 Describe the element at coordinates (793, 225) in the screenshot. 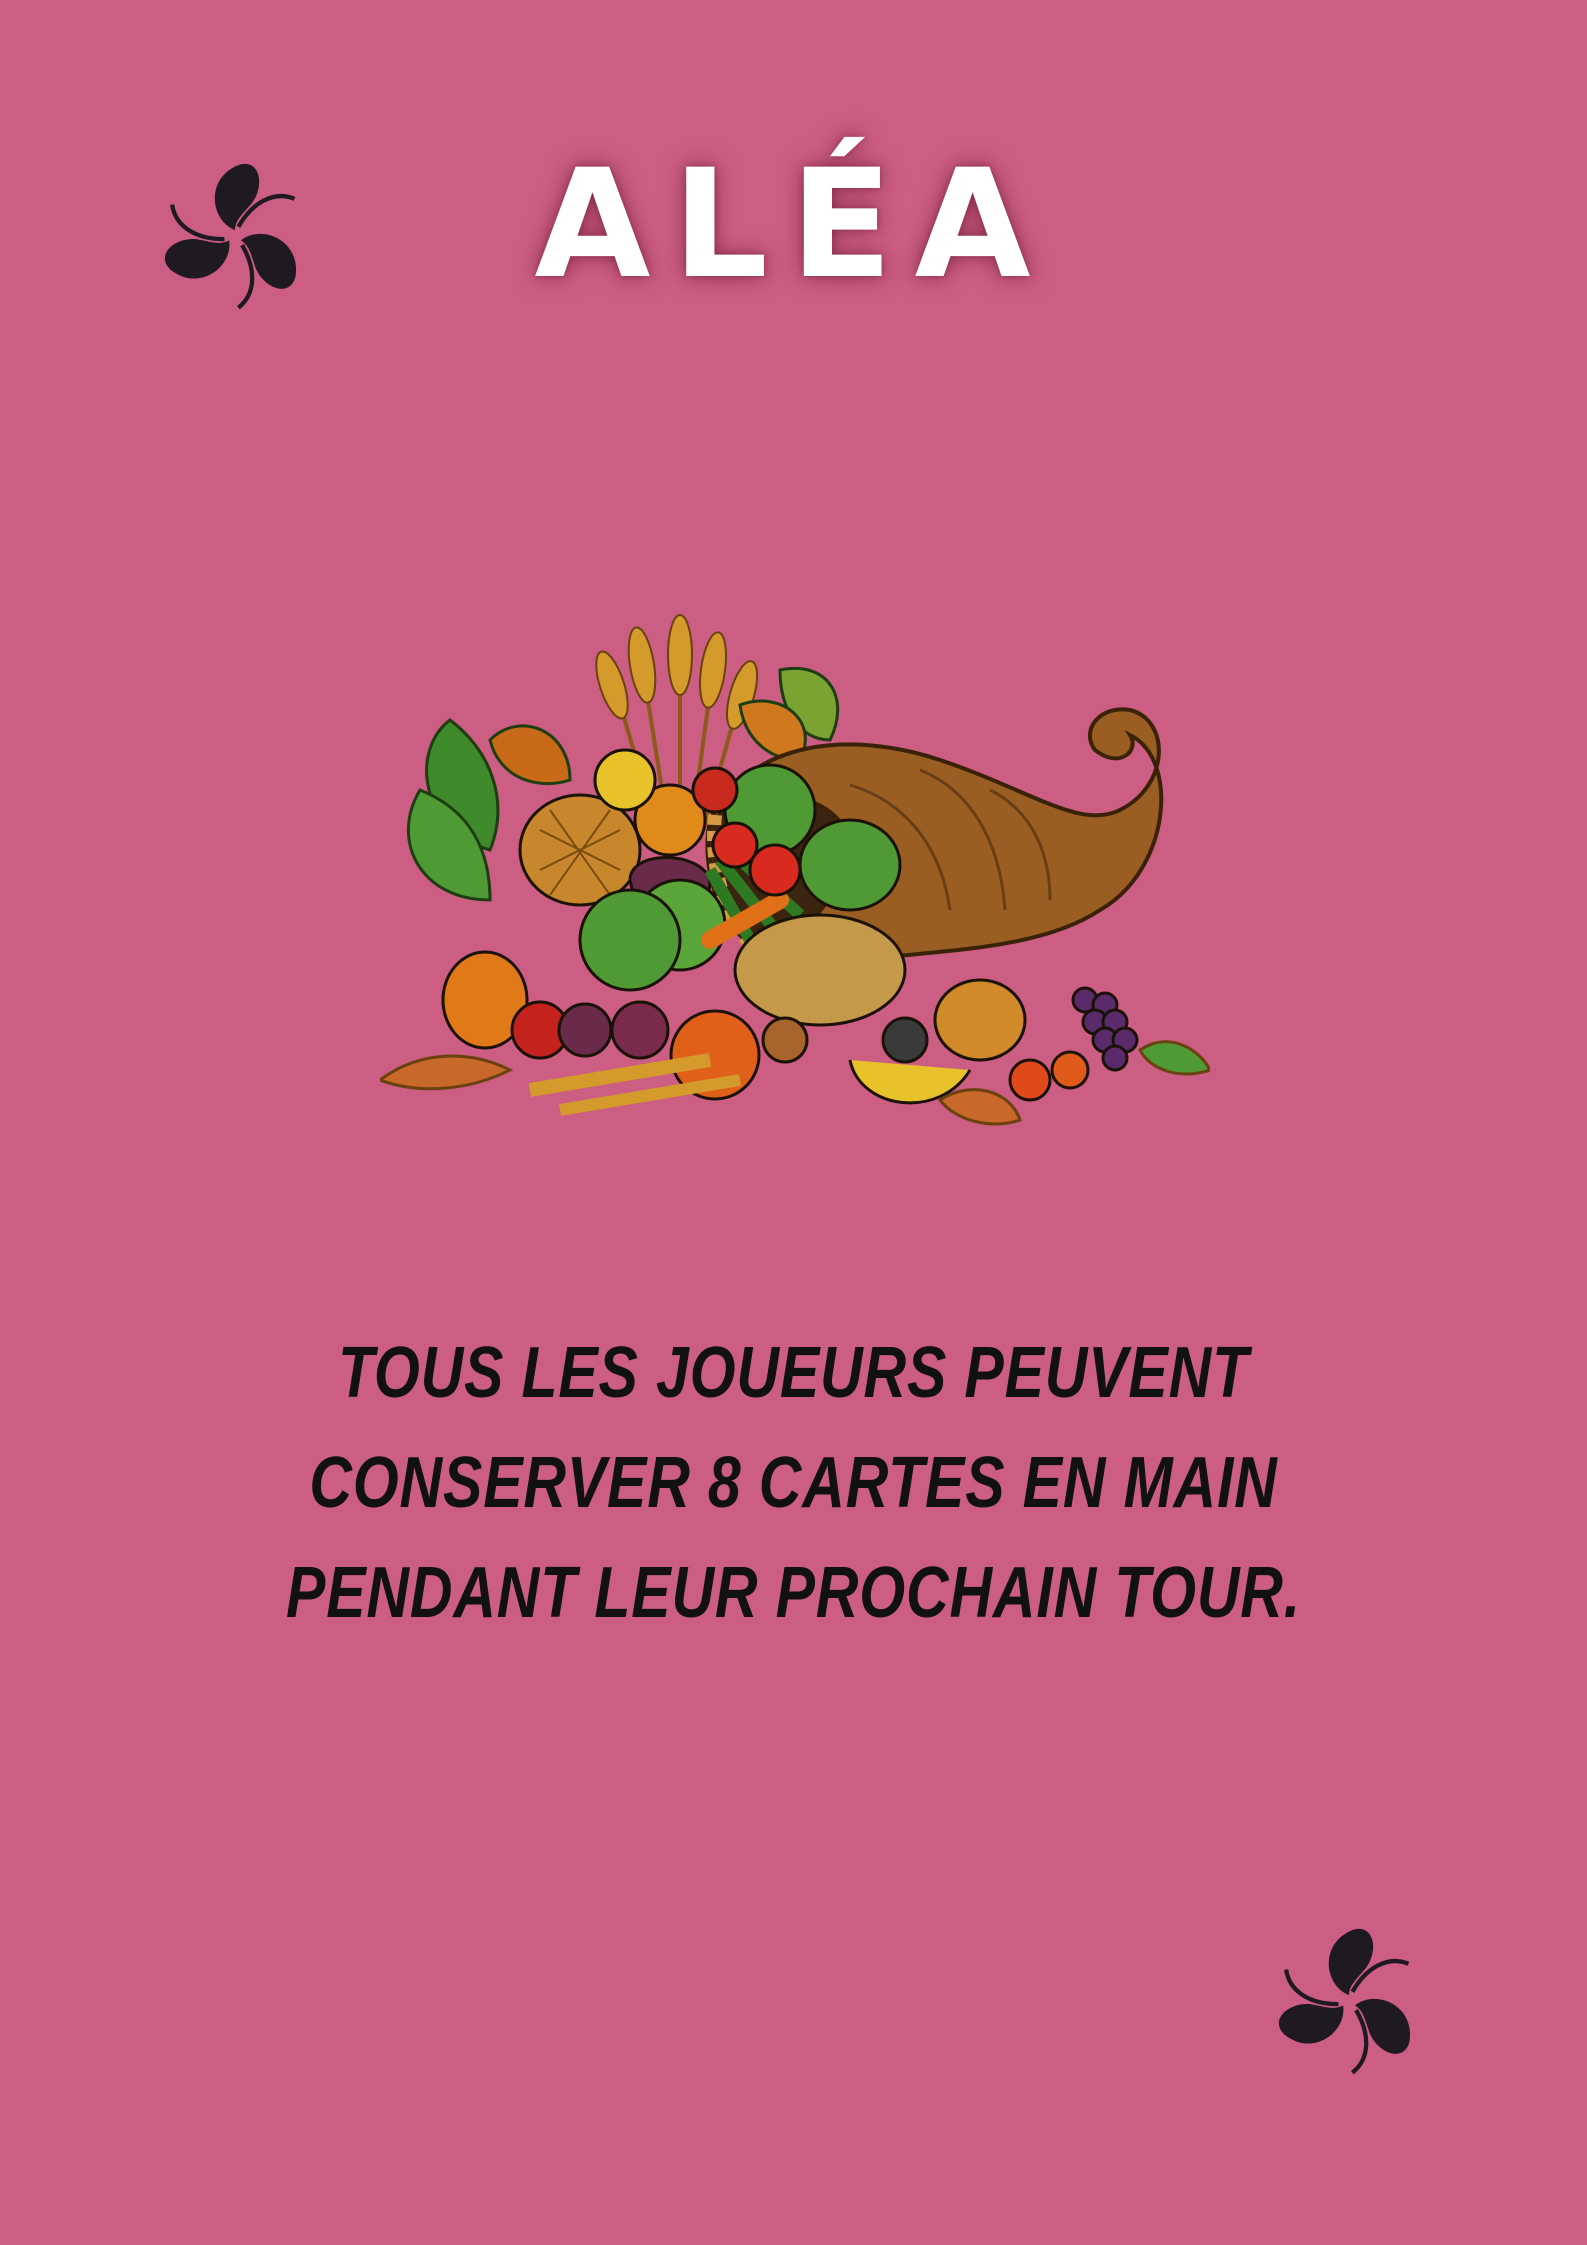

I see `card-title: ALÉA` at that location.